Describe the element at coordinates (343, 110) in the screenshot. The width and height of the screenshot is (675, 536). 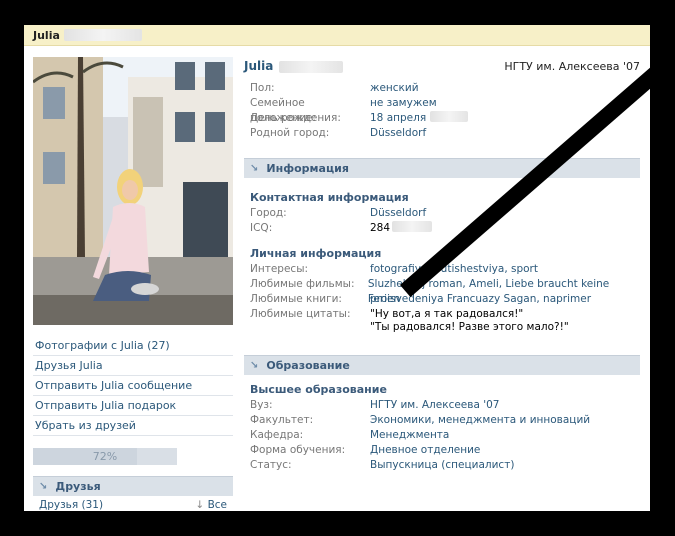
I see `info-row: Семейное положение: не замужем` at that location.